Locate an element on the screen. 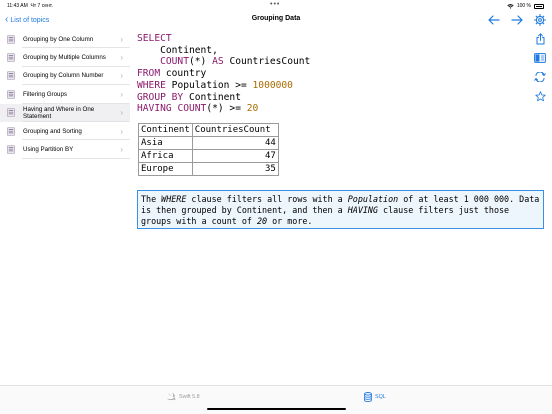  chevron-left-icon: ‹ is located at coordinates (7, 19).